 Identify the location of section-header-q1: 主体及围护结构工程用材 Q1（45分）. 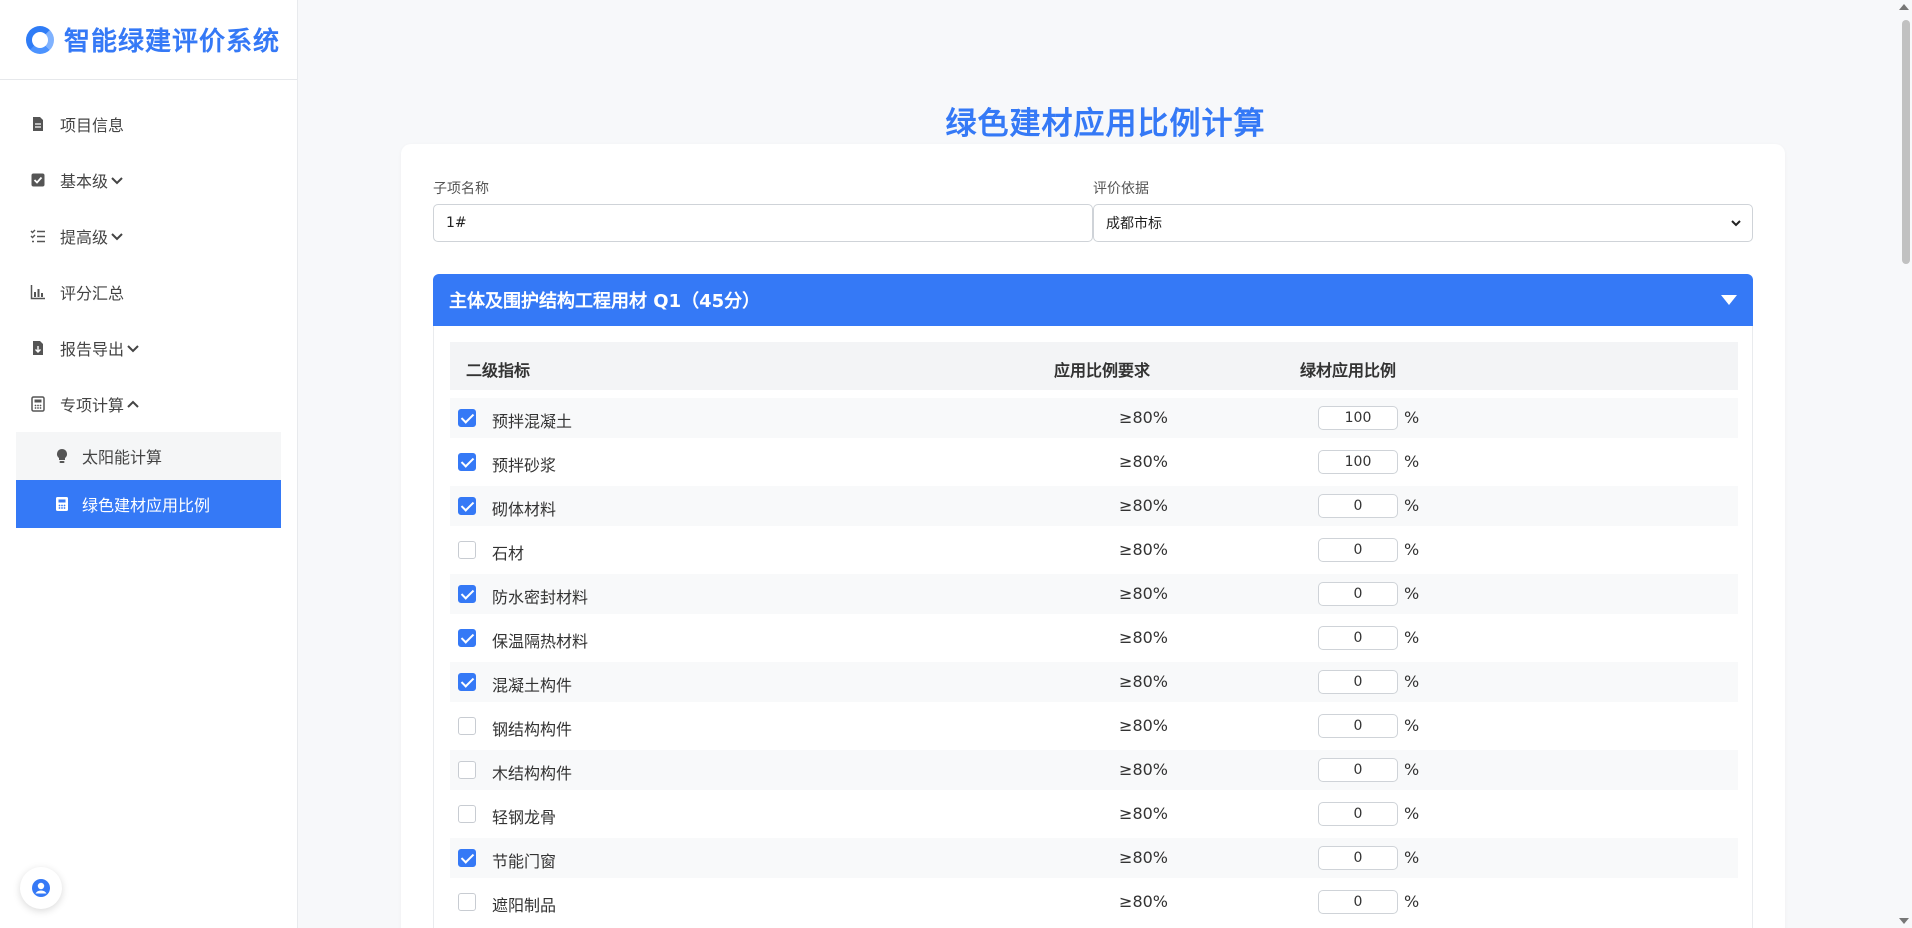
(1093, 300).